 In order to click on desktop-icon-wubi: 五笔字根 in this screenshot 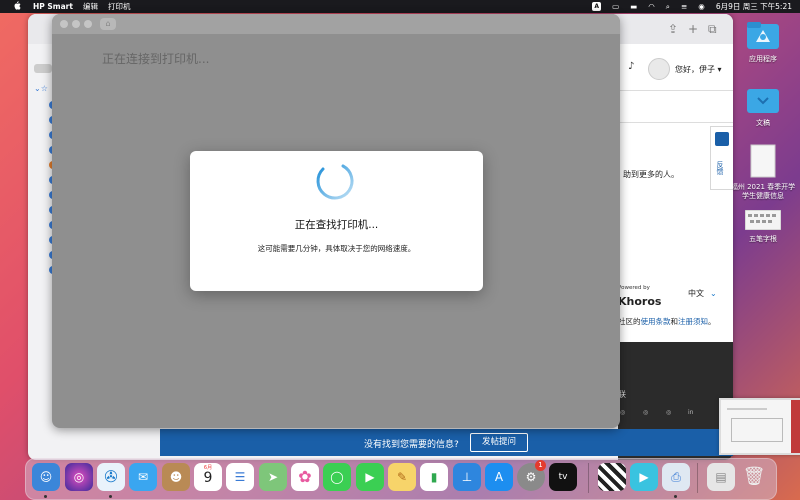, I will do `click(763, 226)`.